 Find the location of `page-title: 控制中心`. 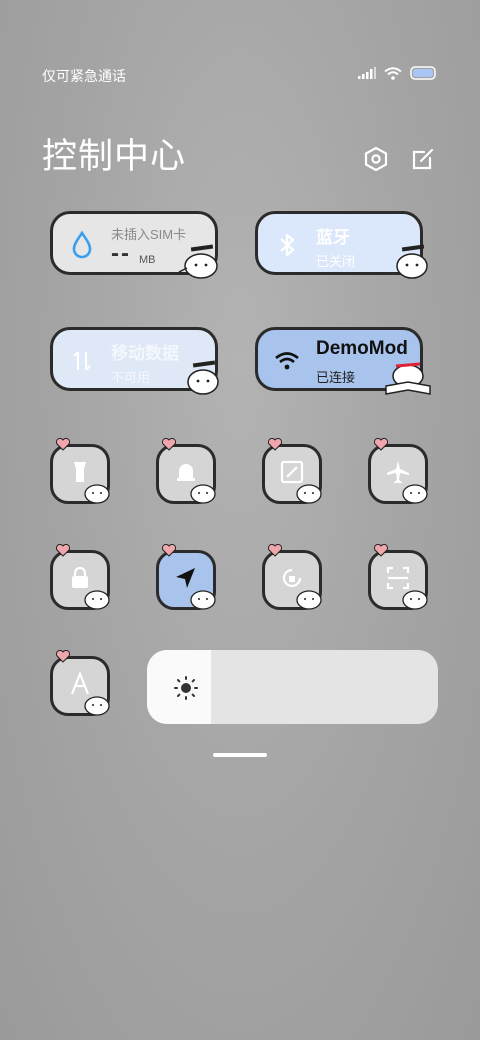

page-title: 控制中心 is located at coordinates (114, 157).